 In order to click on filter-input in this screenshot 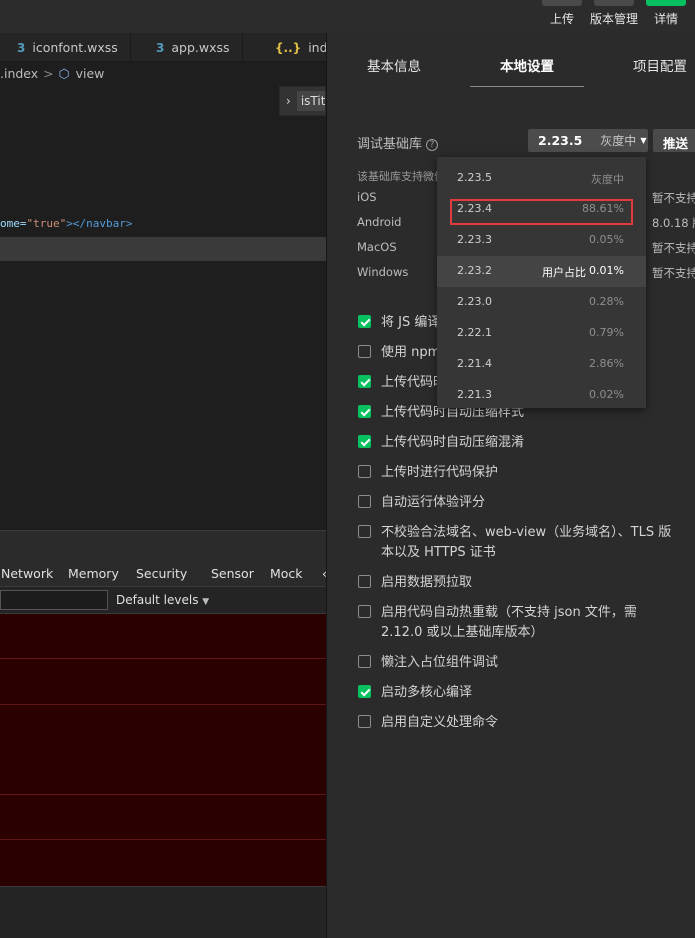, I will do `click(54, 600)`.